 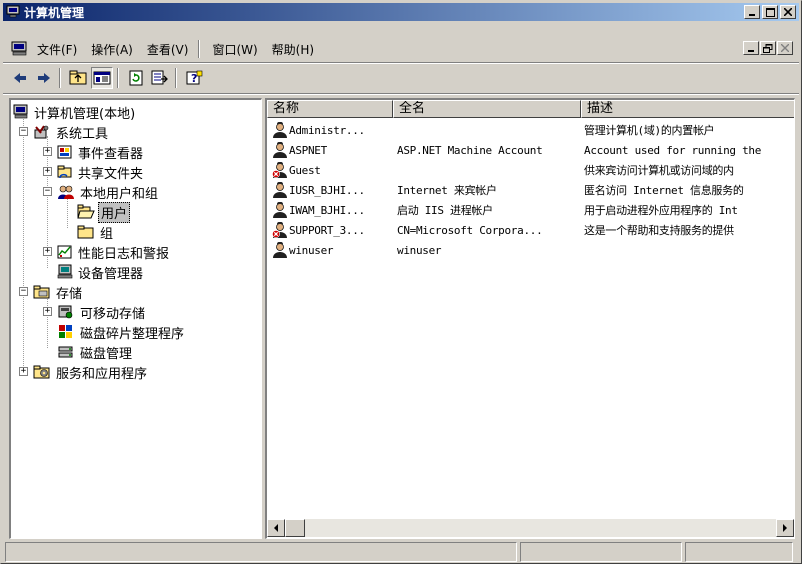 I want to click on user-row: Guest 供来宾访问计算机或访问域的内, so click(x=530, y=170).